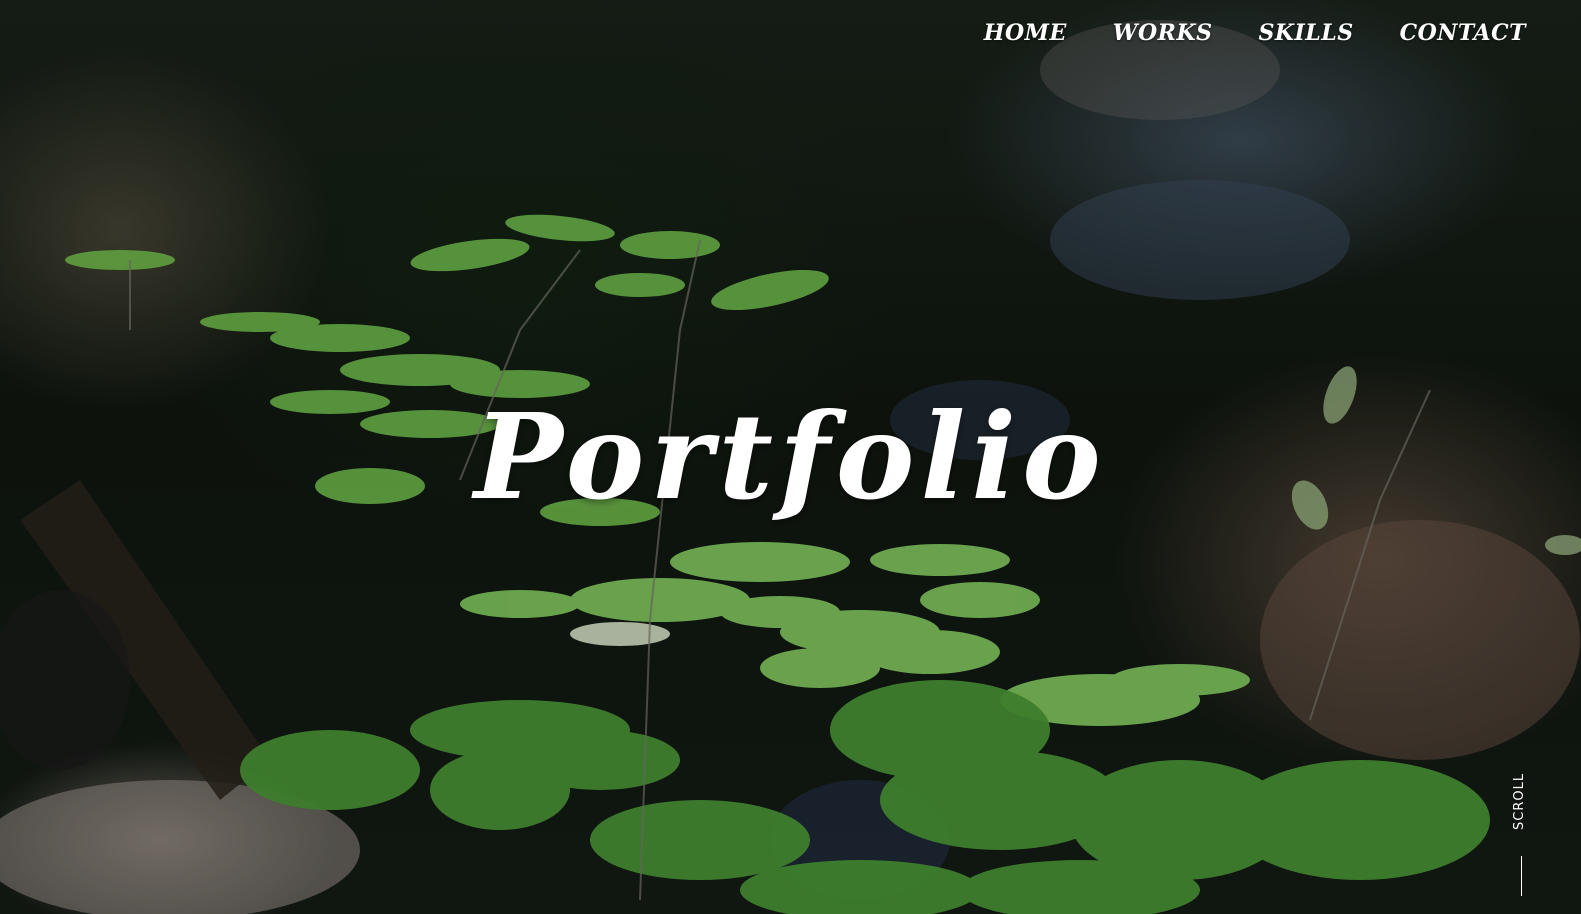 The width and height of the screenshot is (1581, 914). Describe the element at coordinates (1463, 33) in the screenshot. I see `nav-contact-link: CONTACT` at that location.